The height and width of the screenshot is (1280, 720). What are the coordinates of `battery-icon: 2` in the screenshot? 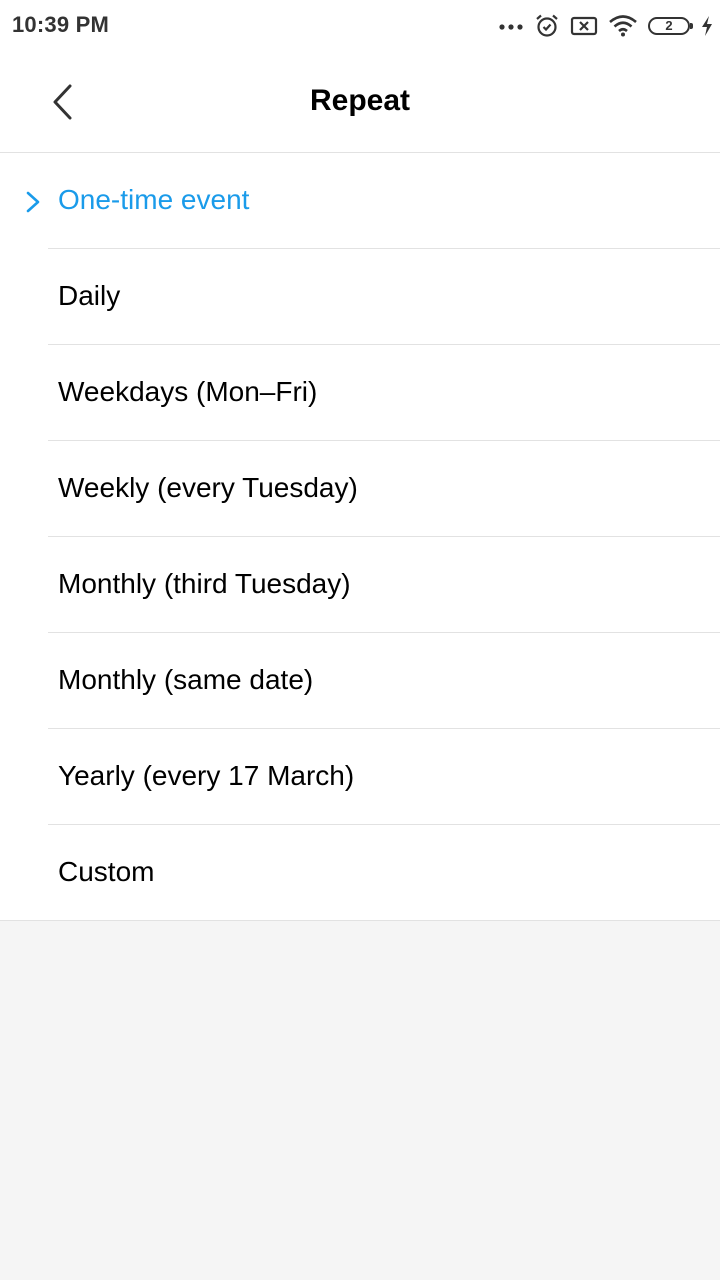 It's located at (670, 26).